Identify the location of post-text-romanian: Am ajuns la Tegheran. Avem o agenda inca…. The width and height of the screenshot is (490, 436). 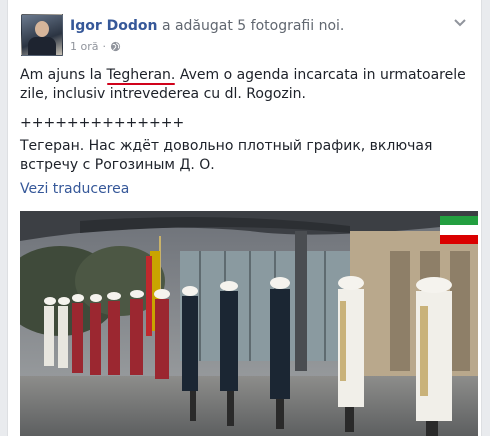
(247, 85).